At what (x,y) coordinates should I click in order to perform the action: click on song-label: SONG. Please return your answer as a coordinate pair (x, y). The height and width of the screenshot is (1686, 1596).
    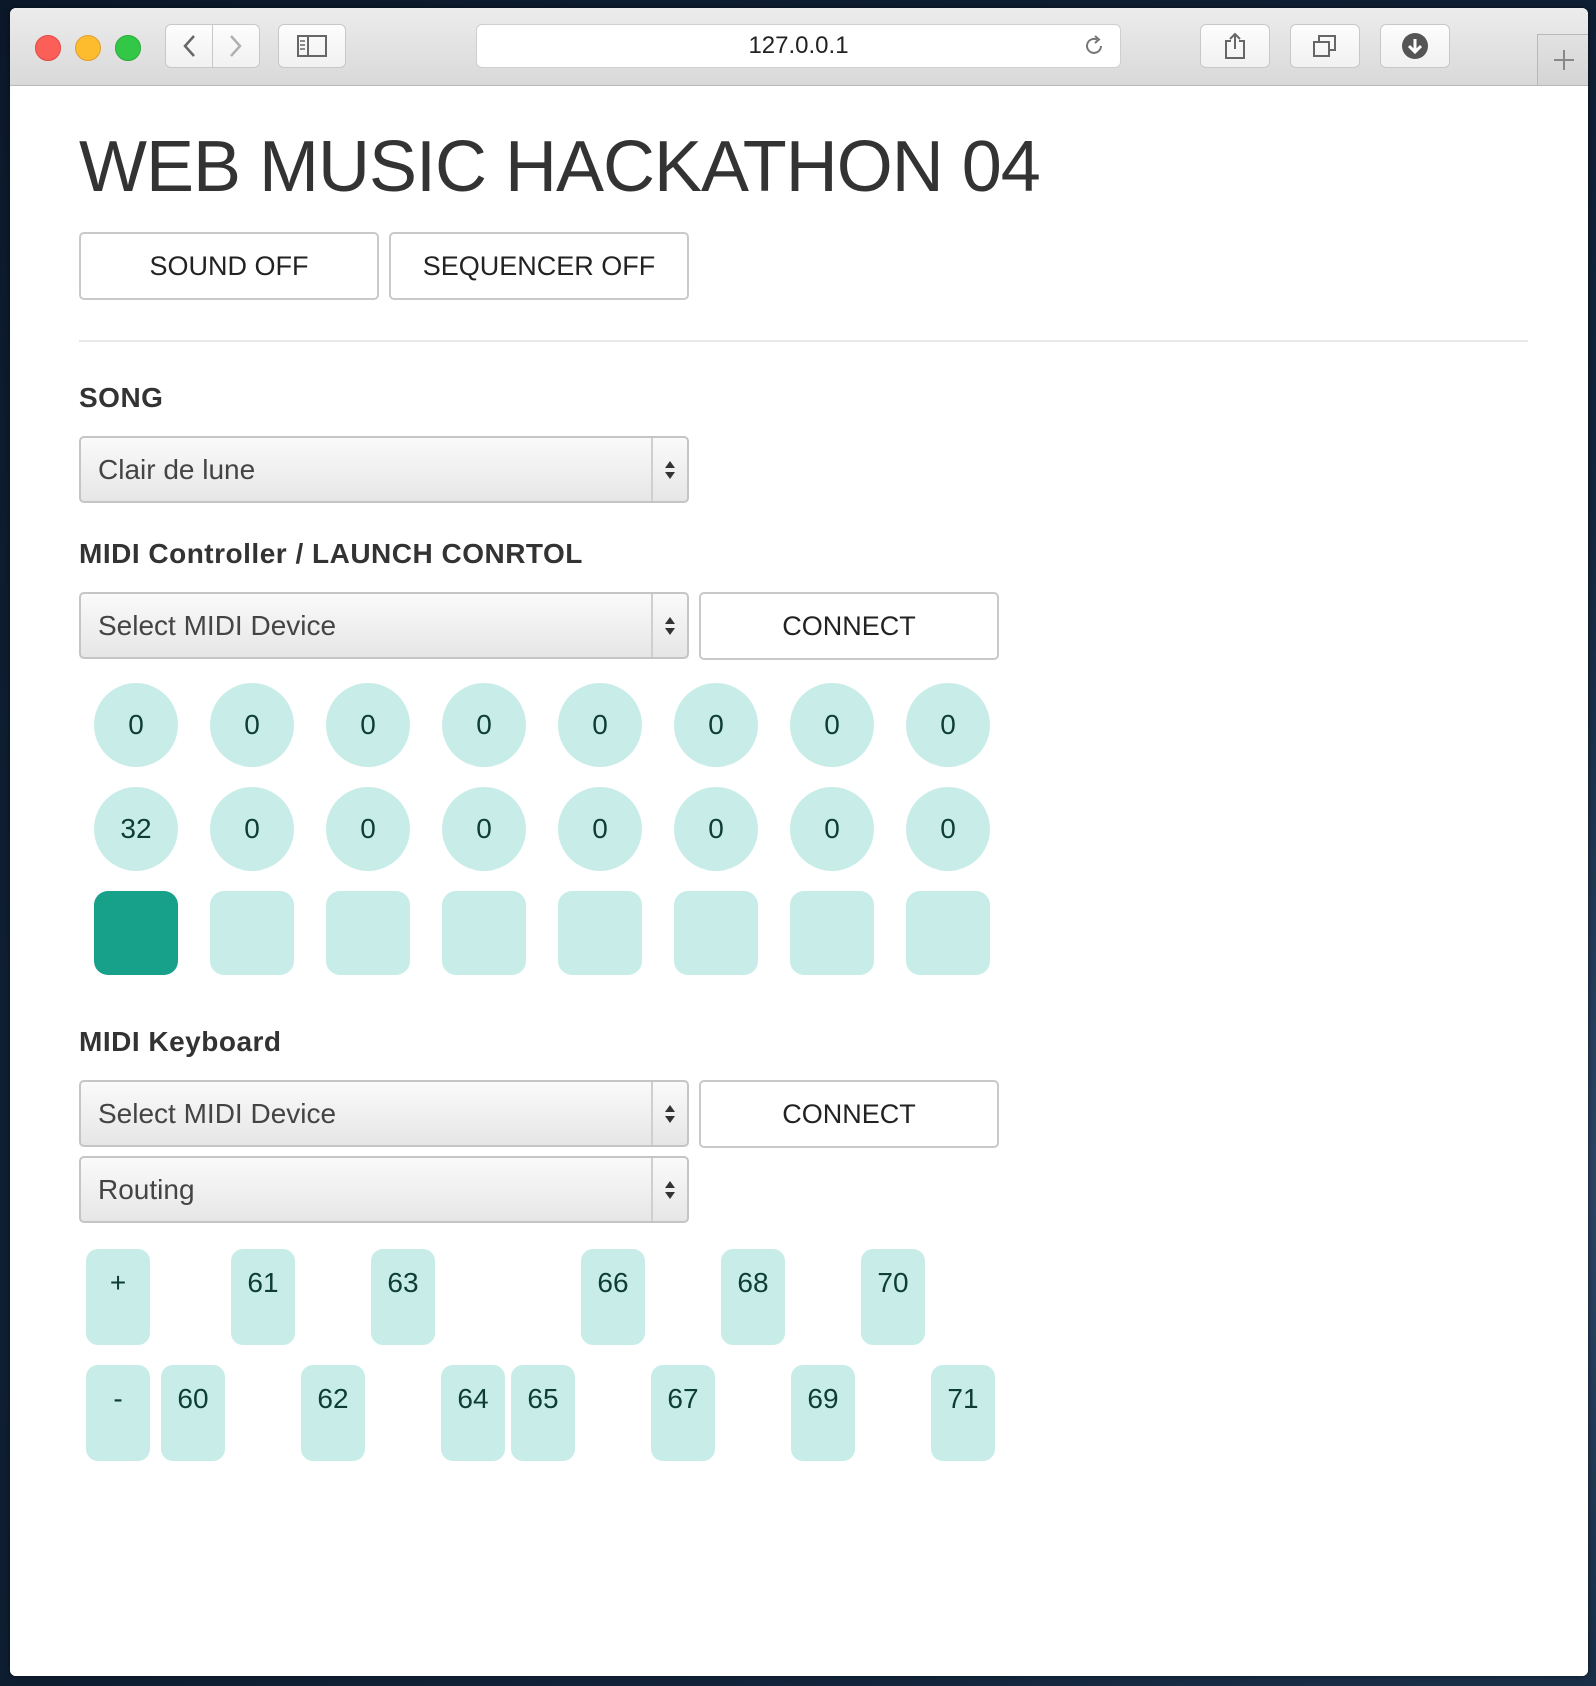
    Looking at the image, I should click on (121, 397).